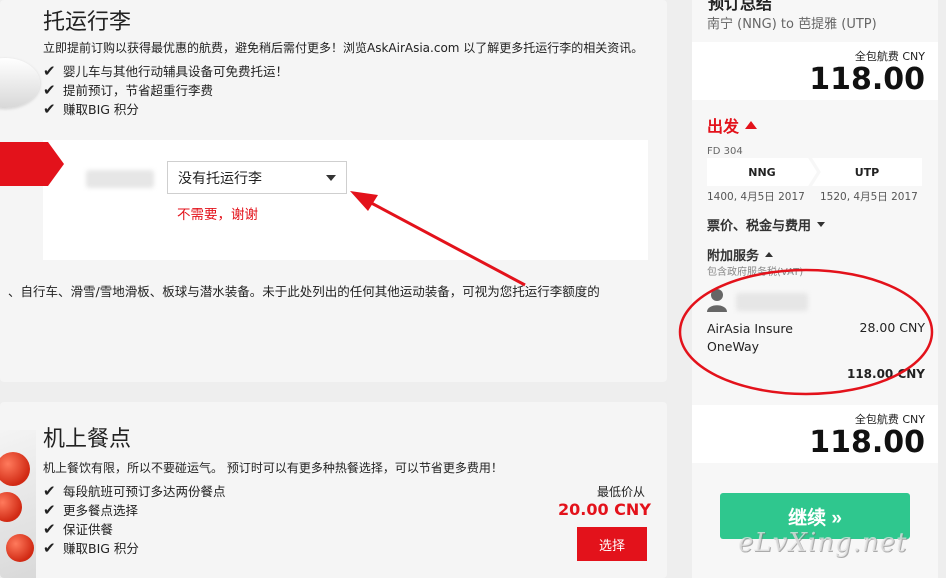 This screenshot has width=946, height=578. What do you see at coordinates (345, 200) in the screenshot?
I see `baggage-selection-box` at bounding box center [345, 200].